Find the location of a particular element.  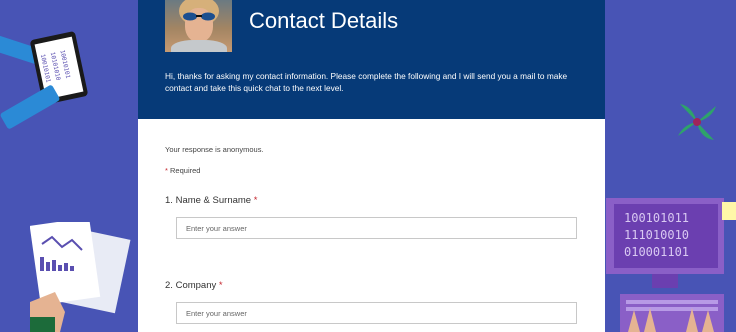

chart-papers-illustration is located at coordinates (80, 277).